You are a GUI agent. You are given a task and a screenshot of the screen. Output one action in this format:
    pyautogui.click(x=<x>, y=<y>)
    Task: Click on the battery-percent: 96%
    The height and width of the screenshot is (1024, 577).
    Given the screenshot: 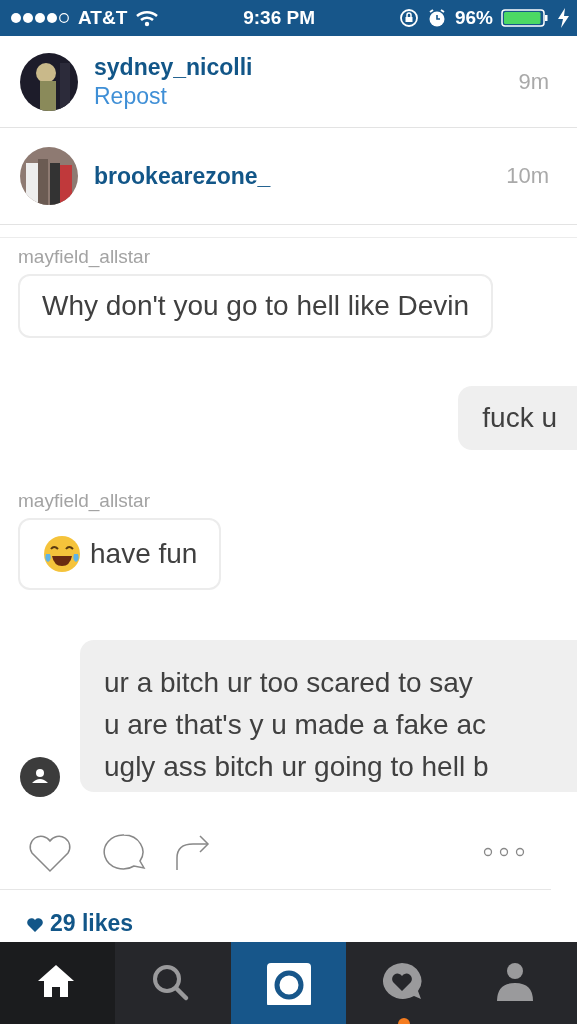 What is the action you would take?
    pyautogui.click(x=473, y=18)
    